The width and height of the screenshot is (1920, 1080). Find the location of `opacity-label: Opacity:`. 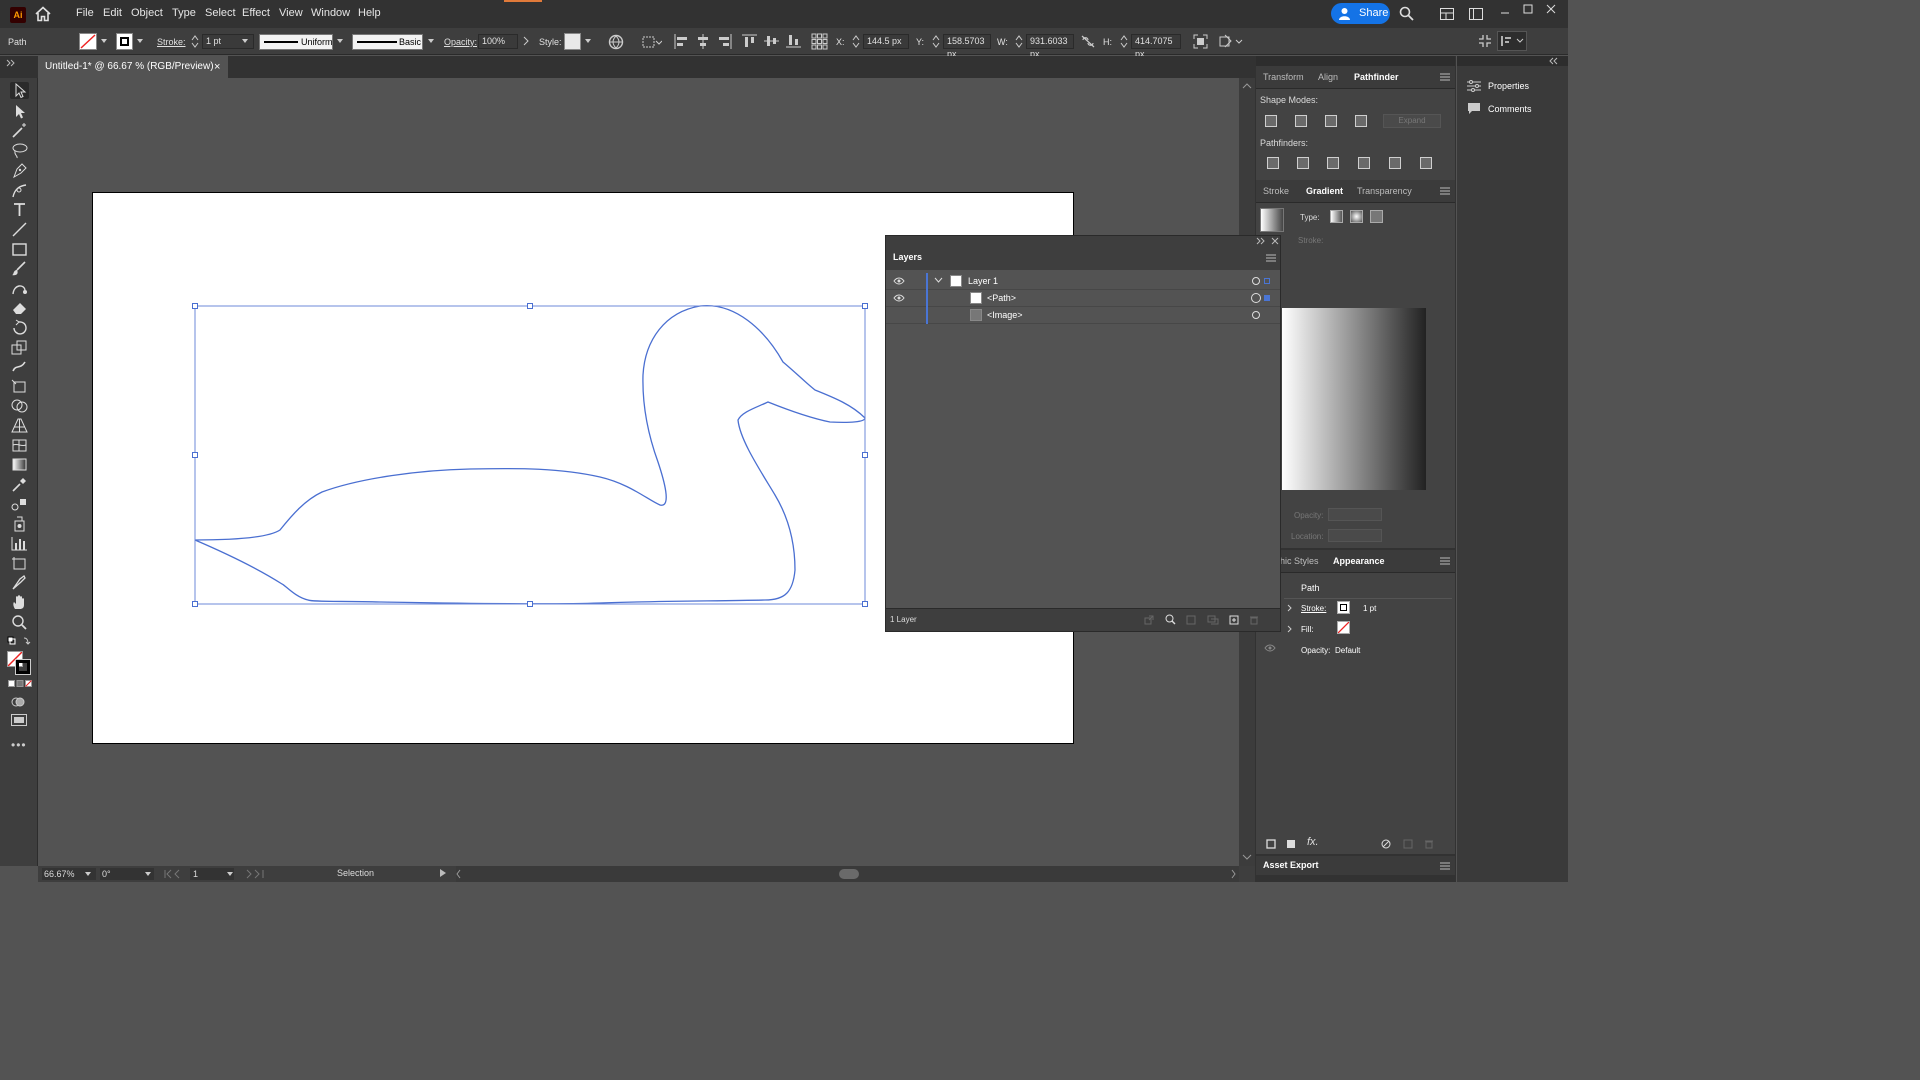

opacity-label: Opacity: is located at coordinates (460, 42).